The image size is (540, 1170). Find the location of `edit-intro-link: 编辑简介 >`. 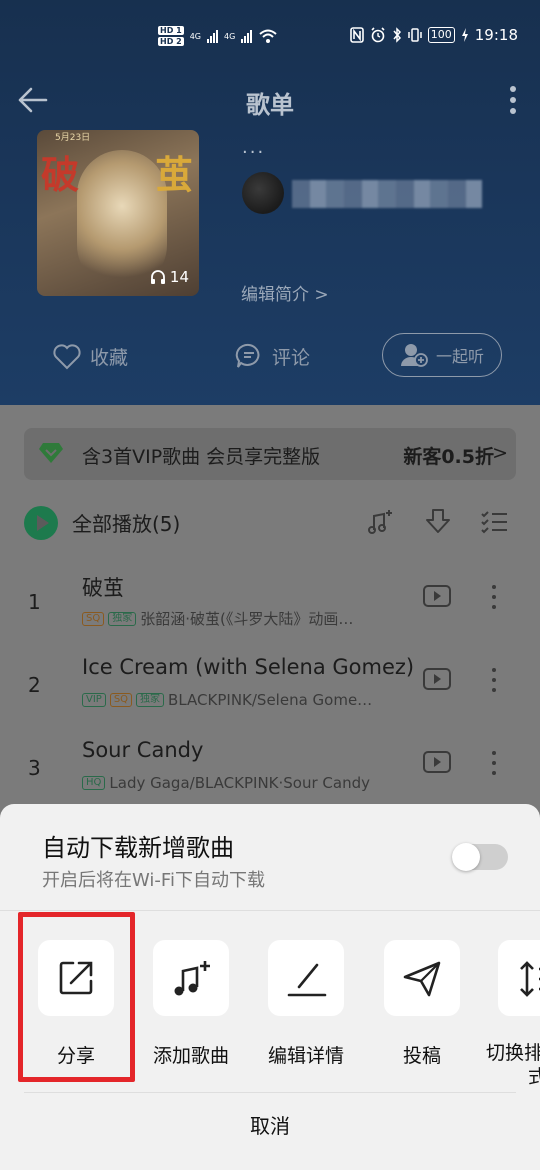

edit-intro-link: 编辑简介 > is located at coordinates (285, 292).